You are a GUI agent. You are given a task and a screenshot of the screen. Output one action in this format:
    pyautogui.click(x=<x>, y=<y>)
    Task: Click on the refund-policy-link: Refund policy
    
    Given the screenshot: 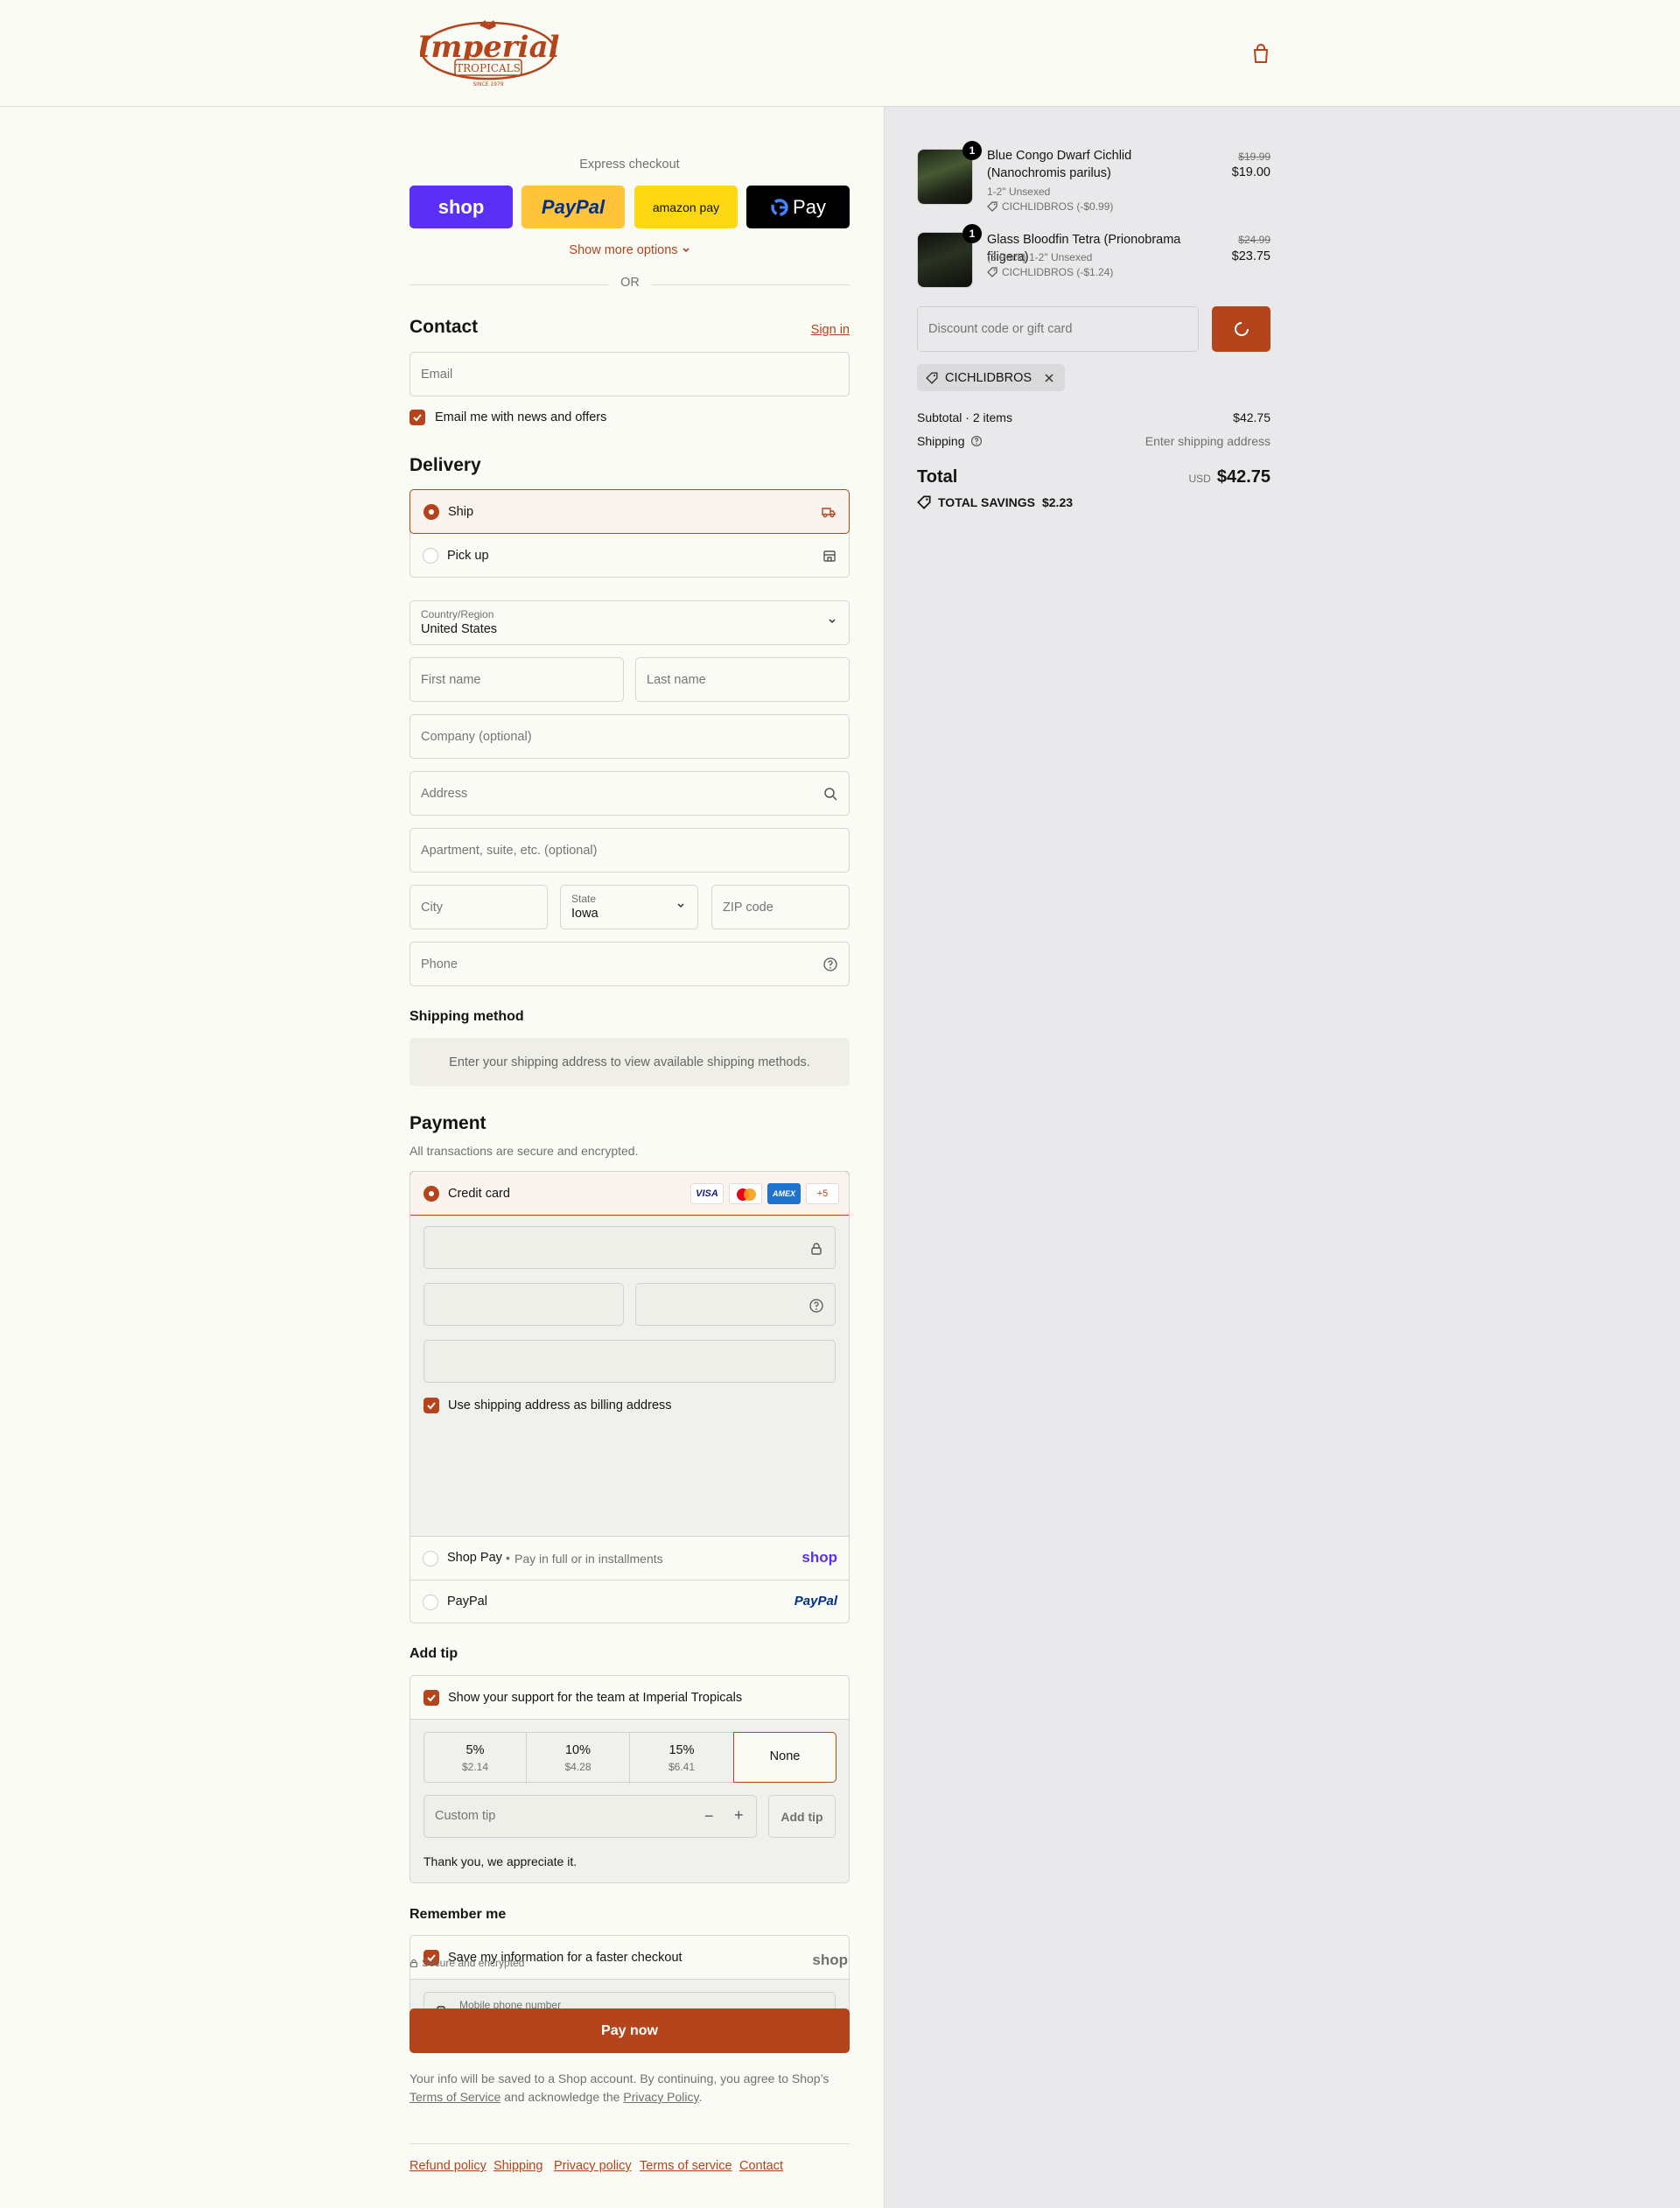 What is the action you would take?
    pyautogui.click(x=448, y=2166)
    